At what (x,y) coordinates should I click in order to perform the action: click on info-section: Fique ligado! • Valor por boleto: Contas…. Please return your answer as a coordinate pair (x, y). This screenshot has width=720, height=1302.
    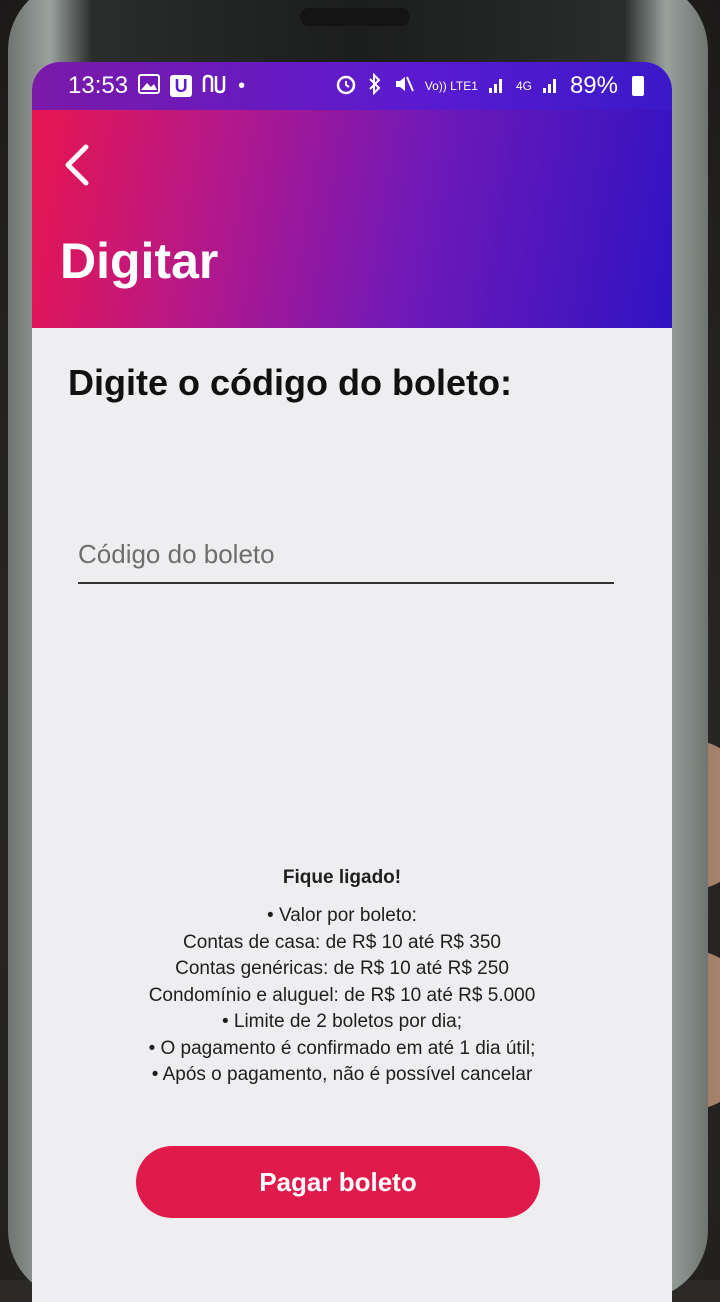
    Looking at the image, I should click on (342, 978).